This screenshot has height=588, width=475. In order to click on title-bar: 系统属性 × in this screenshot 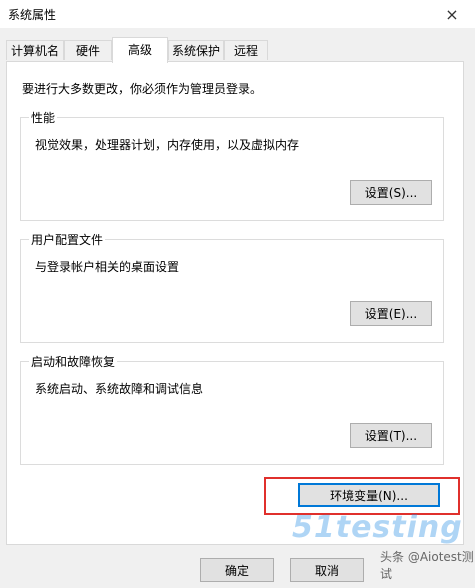, I will do `click(237, 14)`.